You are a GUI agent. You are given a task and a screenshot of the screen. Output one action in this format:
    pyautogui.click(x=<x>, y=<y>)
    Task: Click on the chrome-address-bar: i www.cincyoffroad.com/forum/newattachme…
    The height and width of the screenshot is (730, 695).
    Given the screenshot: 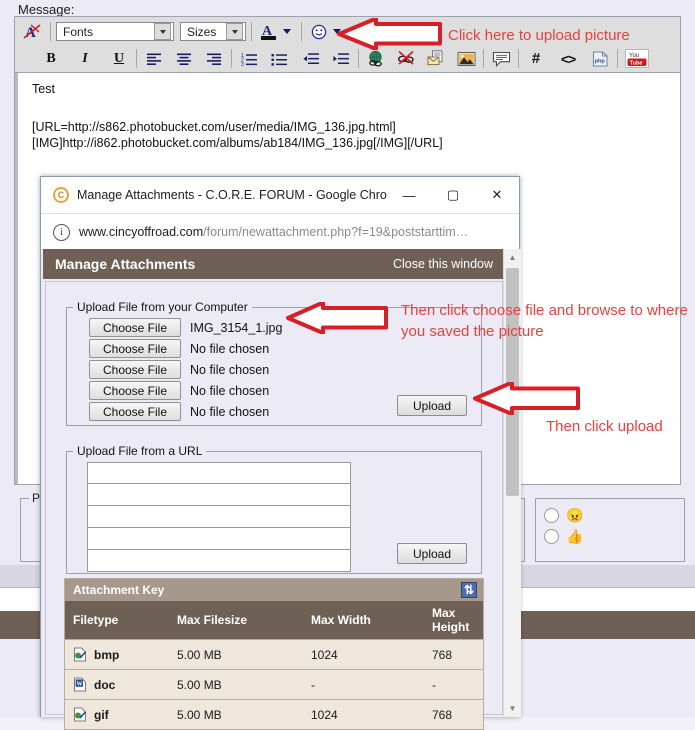 What is the action you would take?
    pyautogui.click(x=280, y=232)
    